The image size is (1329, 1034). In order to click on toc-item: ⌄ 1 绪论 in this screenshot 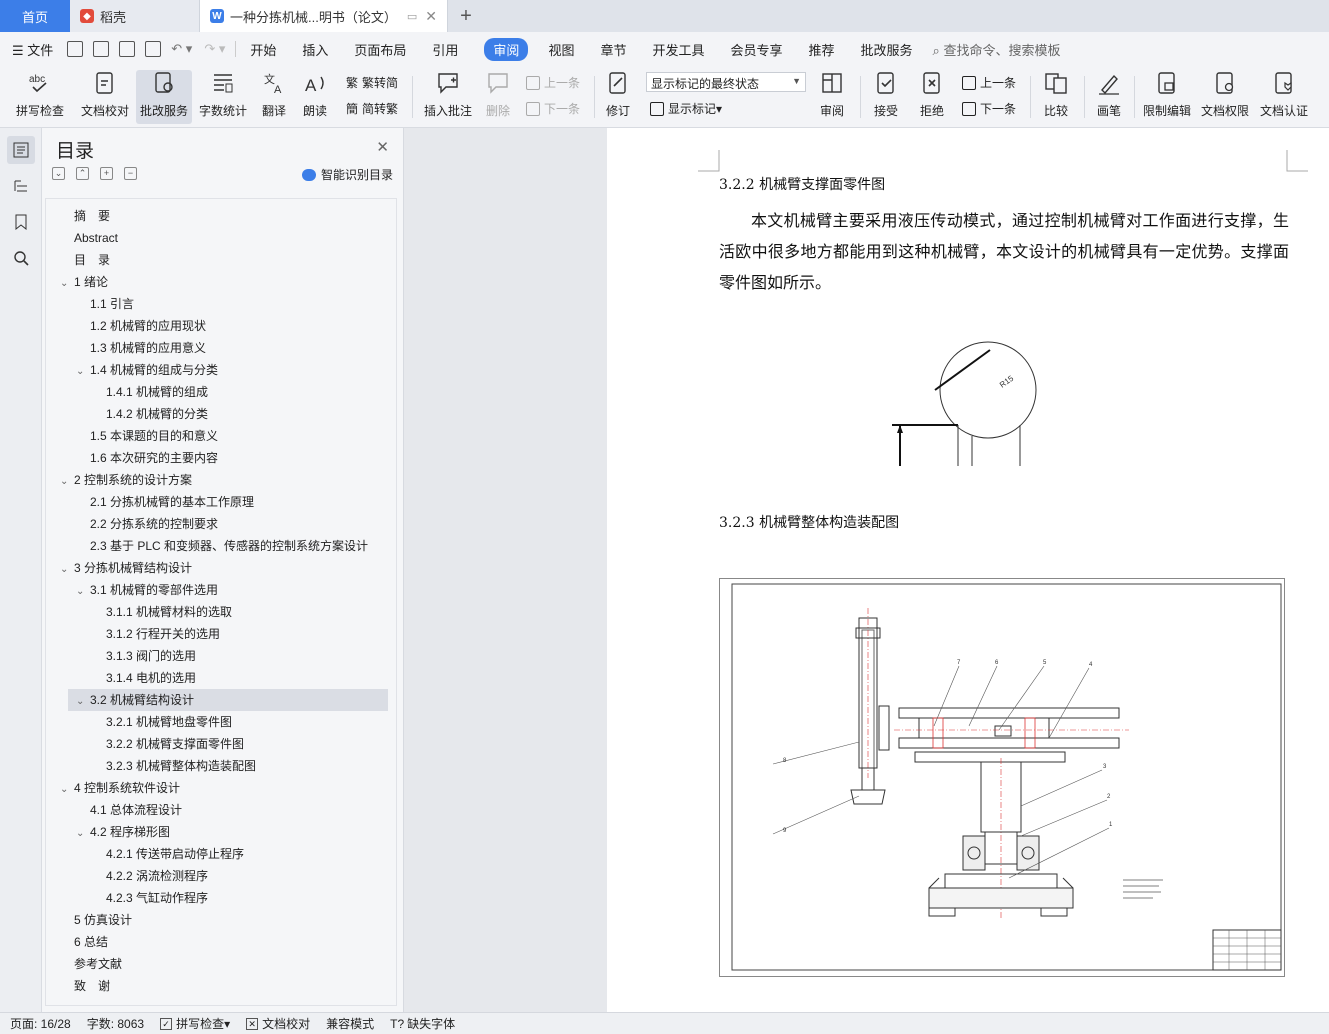, I will do `click(221, 282)`.